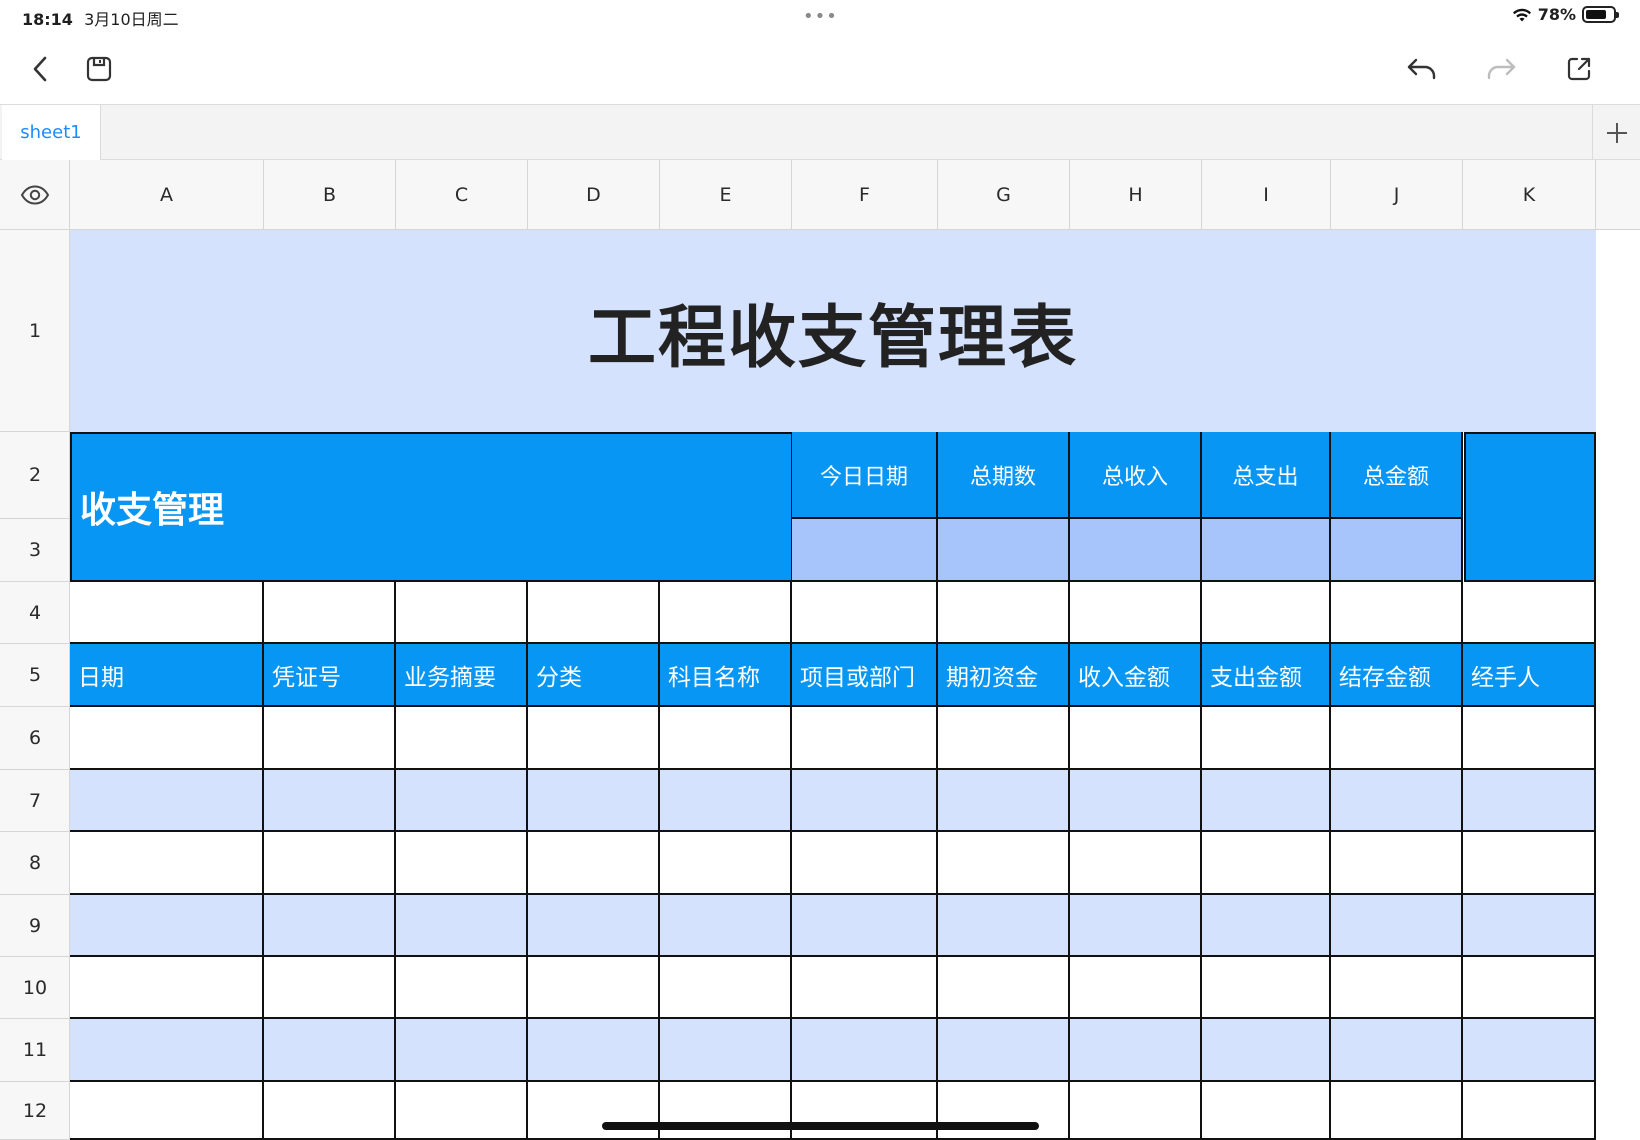 The height and width of the screenshot is (1140, 1640). Describe the element at coordinates (1136, 801) in the screenshot. I see `cell-h7` at that location.